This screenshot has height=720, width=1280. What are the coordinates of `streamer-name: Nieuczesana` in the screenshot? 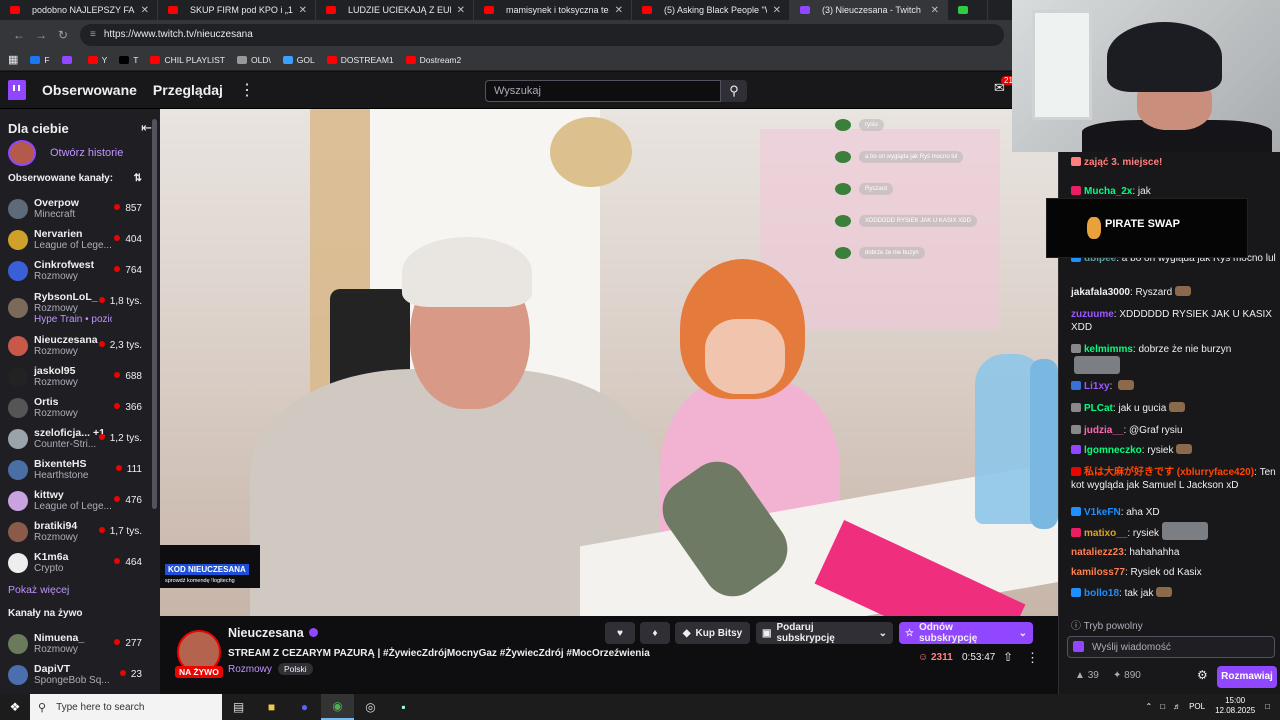 It's located at (273, 633).